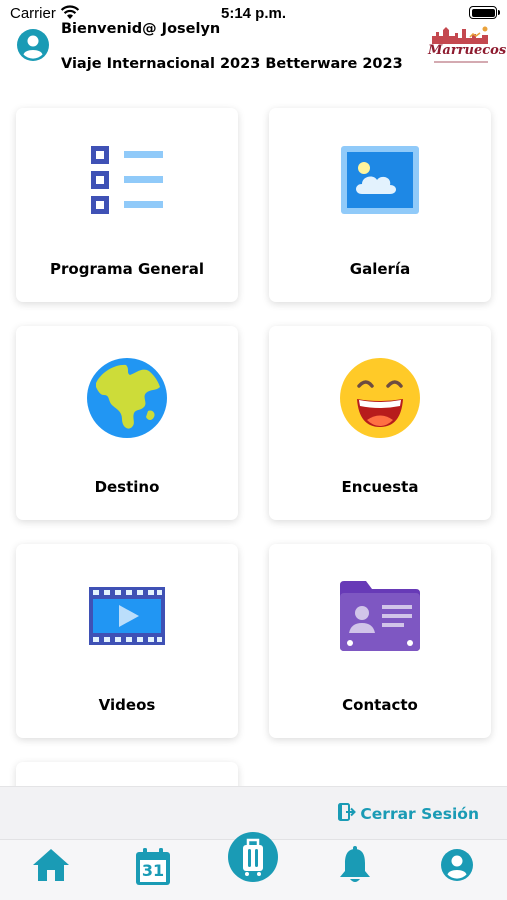 This screenshot has width=507, height=900. I want to click on menu-card-videos: Videos, so click(127, 641).